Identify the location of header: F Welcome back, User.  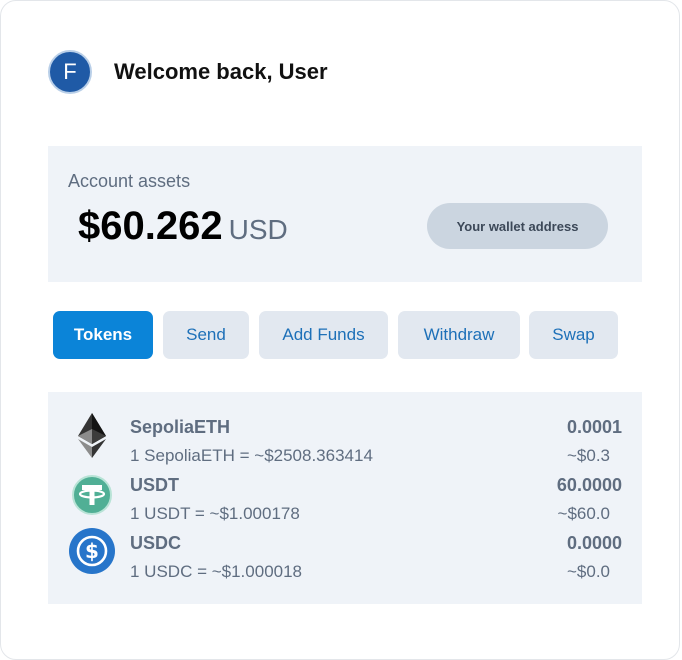
(188, 72).